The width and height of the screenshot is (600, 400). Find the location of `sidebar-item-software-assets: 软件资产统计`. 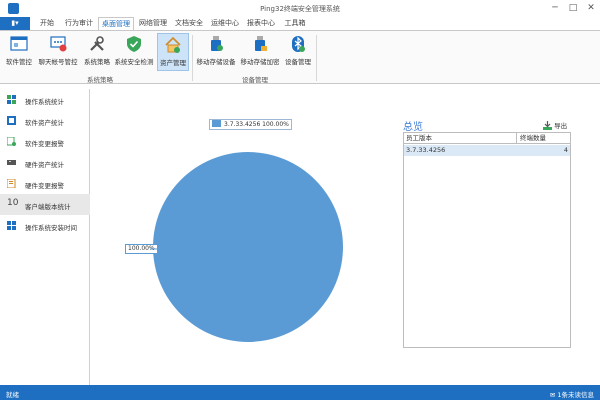

sidebar-item-software-assets: 软件资产统计 is located at coordinates (45, 120).